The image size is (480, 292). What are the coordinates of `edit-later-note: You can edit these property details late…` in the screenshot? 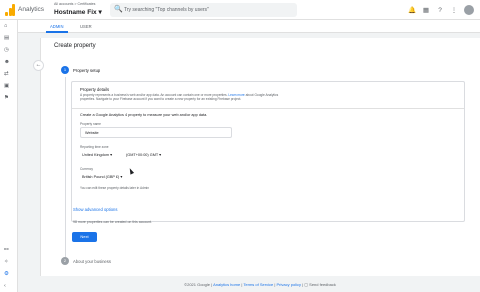 It's located at (114, 188).